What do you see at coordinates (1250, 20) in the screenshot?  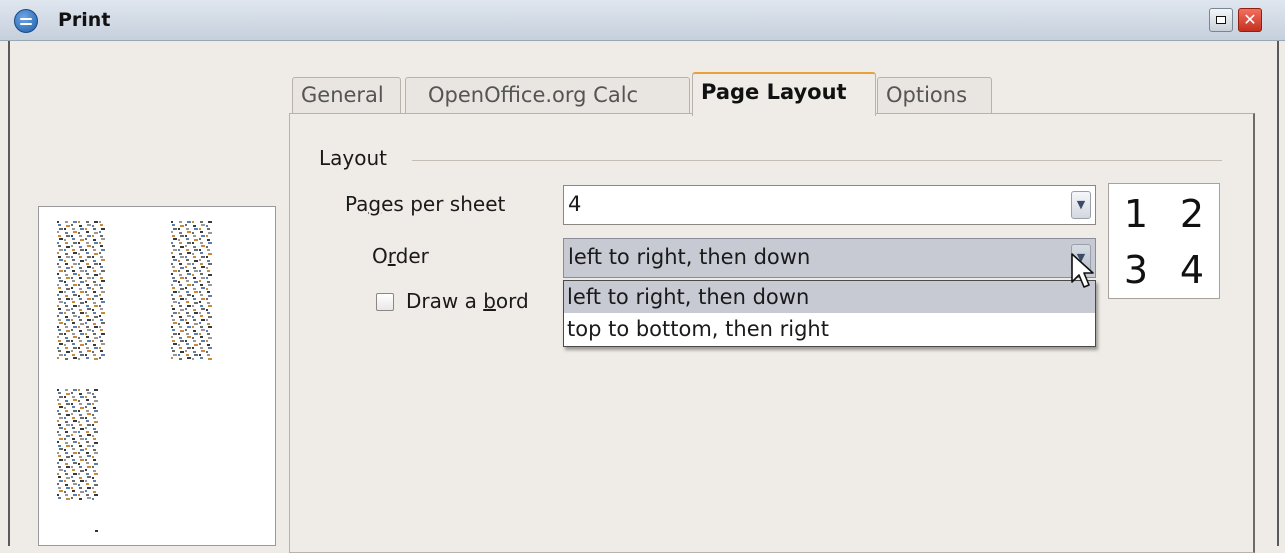 I see `close-button: ✕` at bounding box center [1250, 20].